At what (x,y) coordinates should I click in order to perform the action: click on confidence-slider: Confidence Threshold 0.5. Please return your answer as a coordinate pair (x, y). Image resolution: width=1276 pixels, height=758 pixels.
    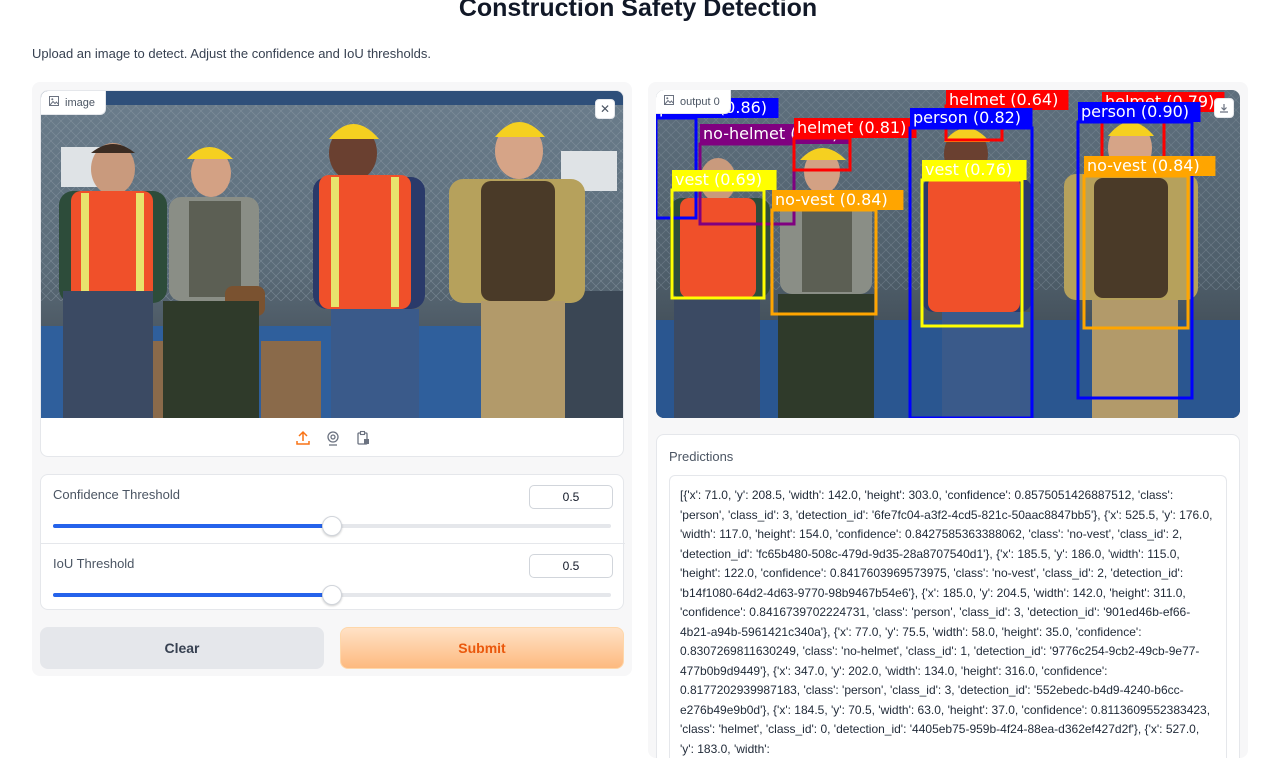
    Looking at the image, I should click on (333, 509).